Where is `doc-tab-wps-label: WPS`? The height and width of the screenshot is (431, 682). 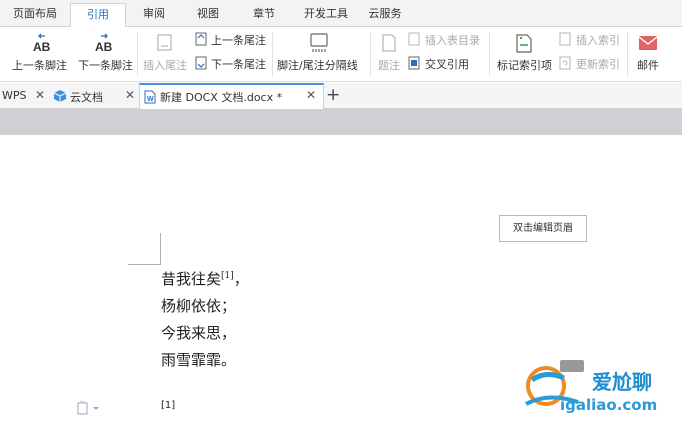
doc-tab-wps-label: WPS is located at coordinates (14, 95).